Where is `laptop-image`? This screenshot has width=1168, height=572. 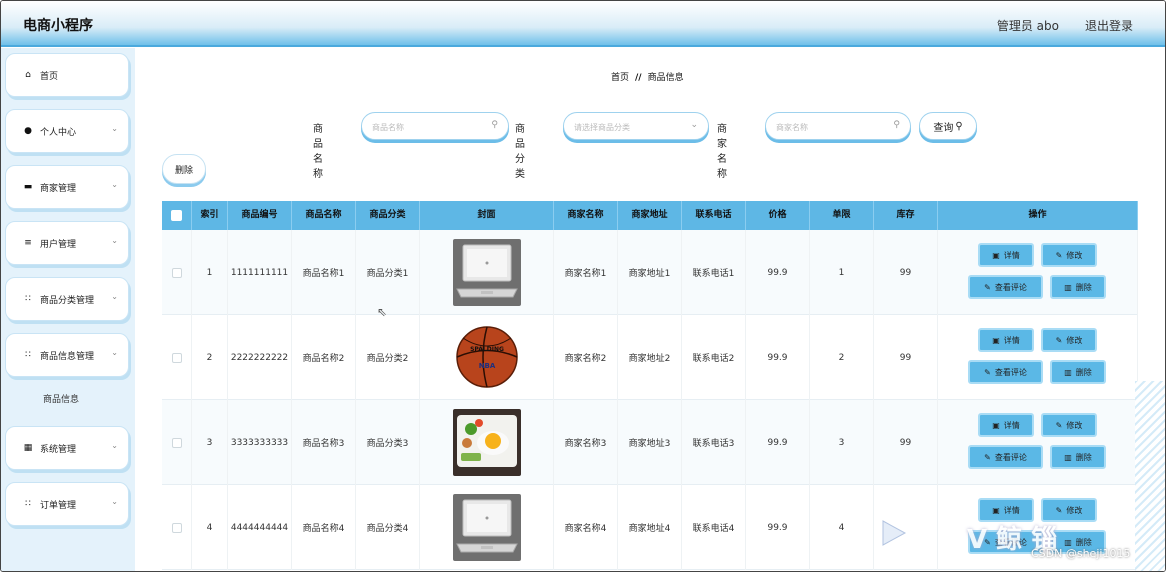
laptop-image is located at coordinates (486, 527).